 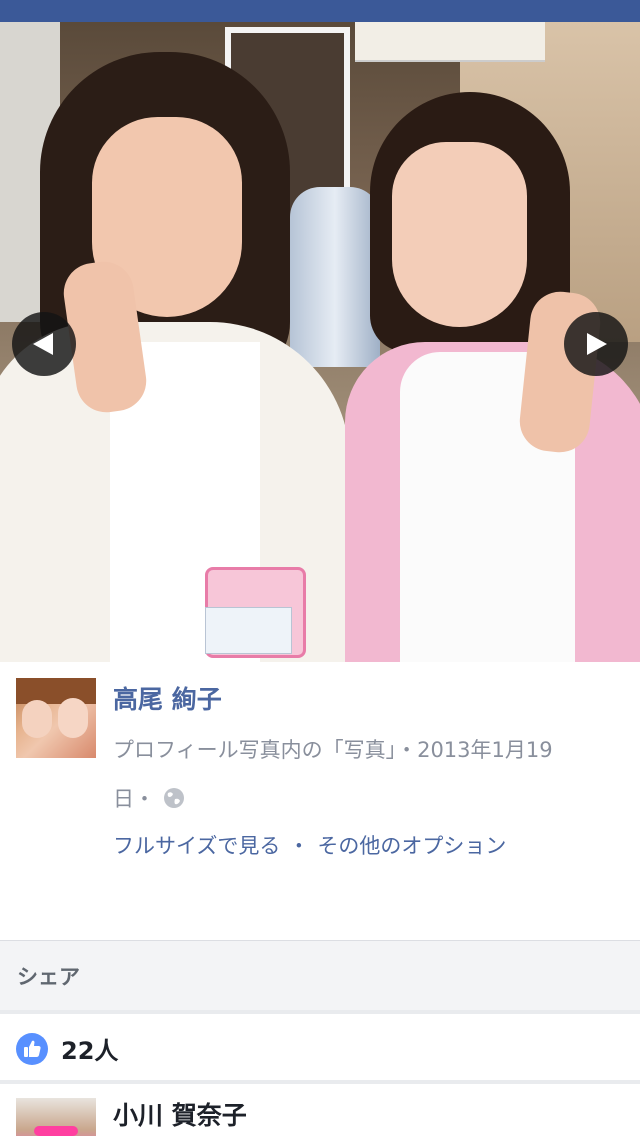 I want to click on more-options-link: その他のオプション, so click(x=411, y=845).